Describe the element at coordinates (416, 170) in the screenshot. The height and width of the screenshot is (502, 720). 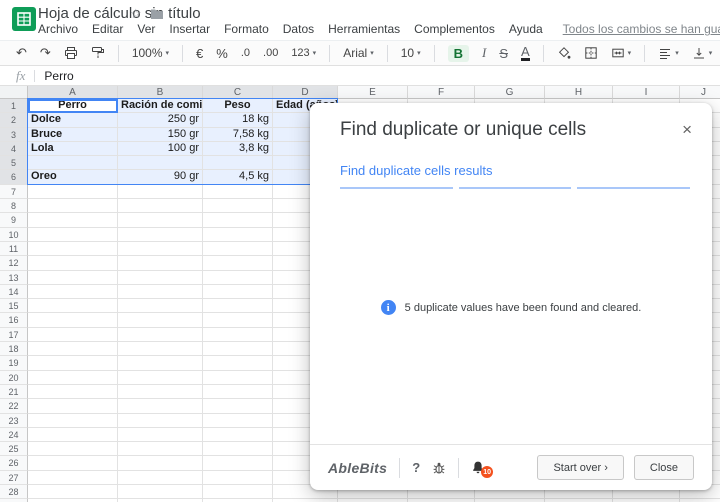
I see `result-link: Find duplicate cells results` at that location.